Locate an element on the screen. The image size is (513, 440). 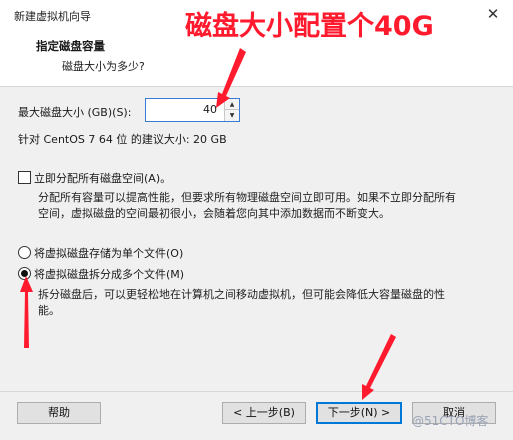
stepper-buttons: ▲ ▼ is located at coordinates (231, 110).